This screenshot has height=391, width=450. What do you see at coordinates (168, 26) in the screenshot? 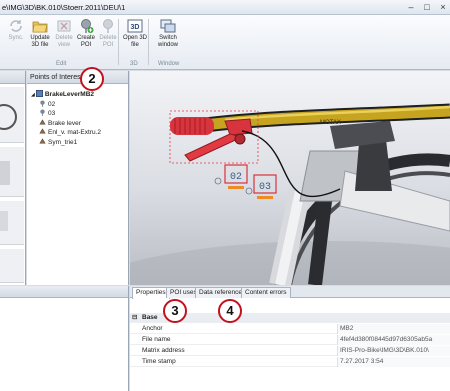
I see `switch-window-icon` at bounding box center [168, 26].